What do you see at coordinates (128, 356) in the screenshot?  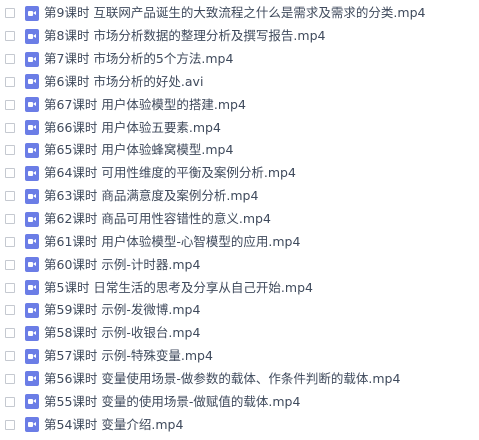 I see `file-name: 第57课时 示例-特殊变量.mp4` at bounding box center [128, 356].